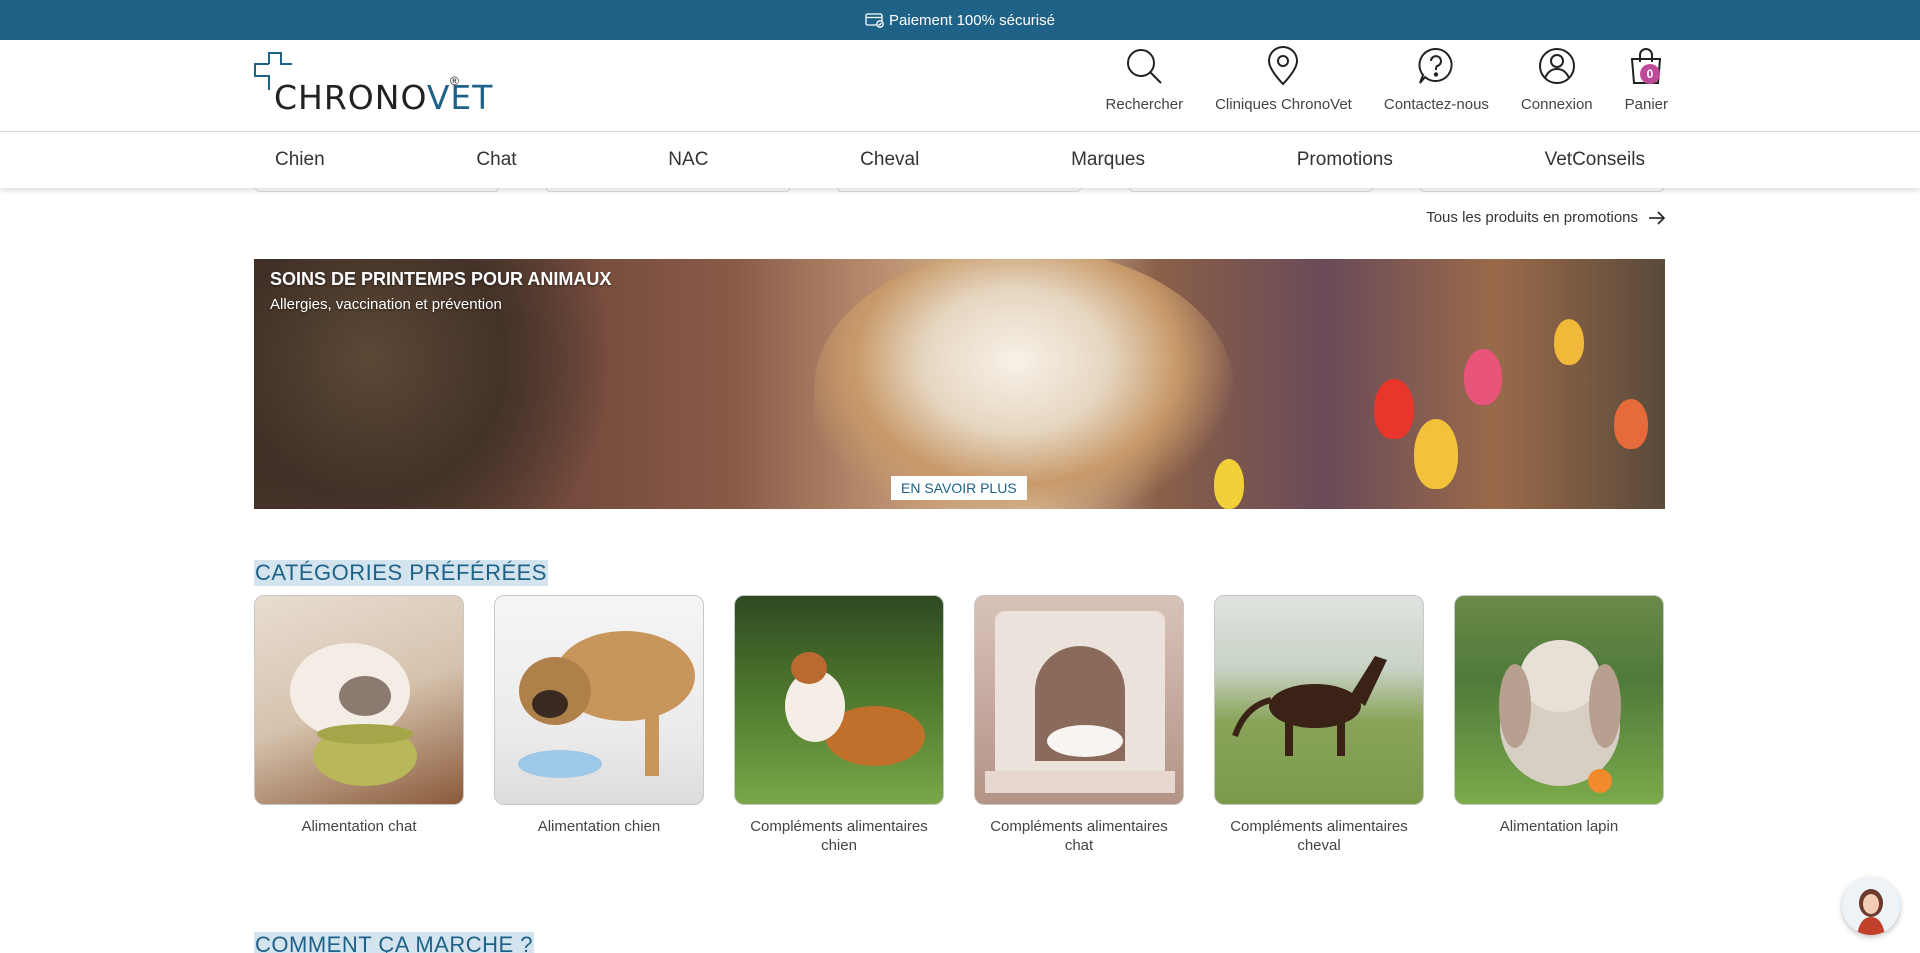 The image size is (1920, 953). What do you see at coordinates (1557, 86) in the screenshot?
I see `login-button: Connexion` at bounding box center [1557, 86].